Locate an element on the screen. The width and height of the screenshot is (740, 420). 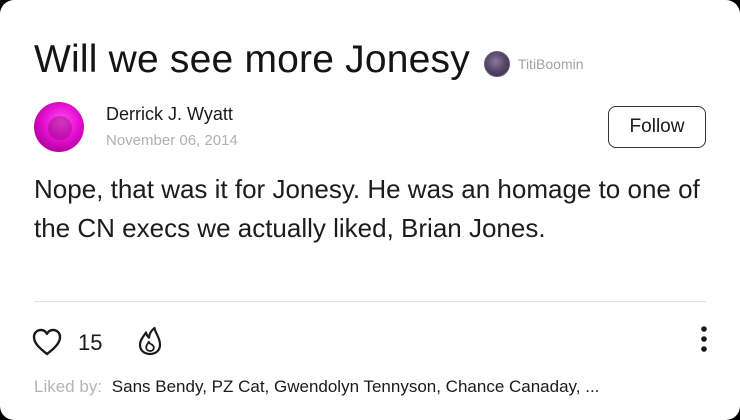
question-title: Will we see more Jonesy is located at coordinates (252, 59).